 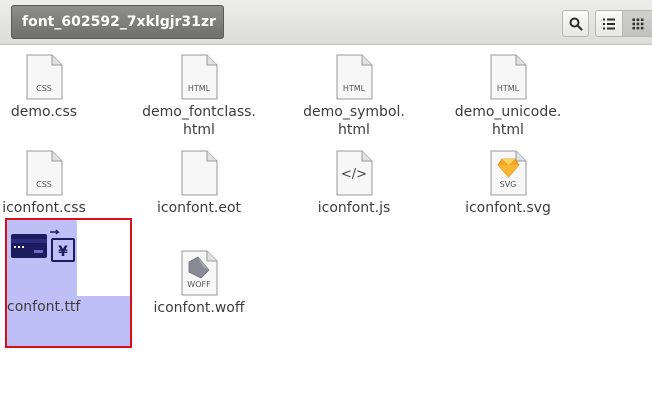 I want to click on grid-view-icon, so click(x=637, y=23).